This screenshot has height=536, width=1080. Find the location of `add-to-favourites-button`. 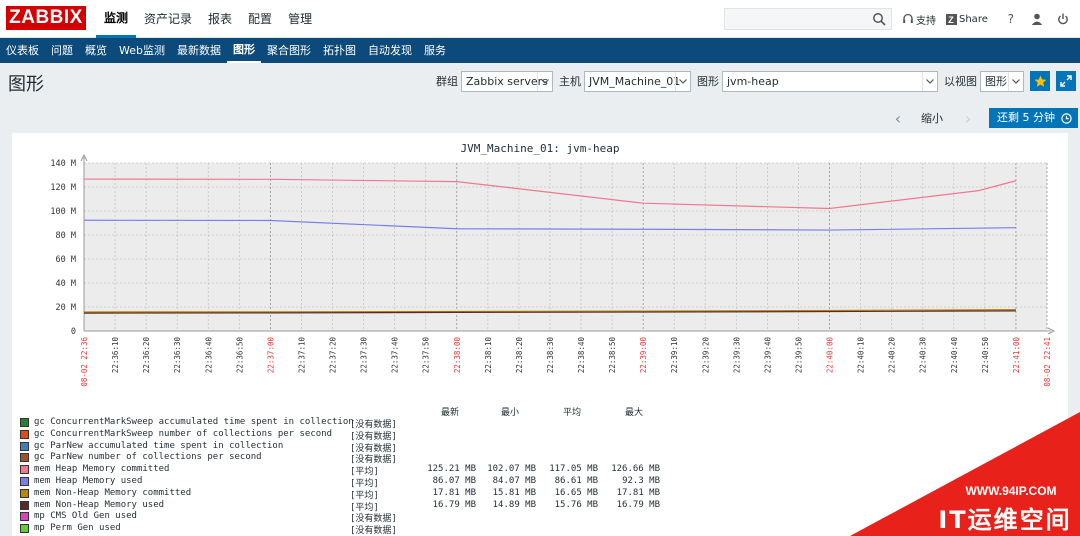

add-to-favourites-button is located at coordinates (1040, 81).